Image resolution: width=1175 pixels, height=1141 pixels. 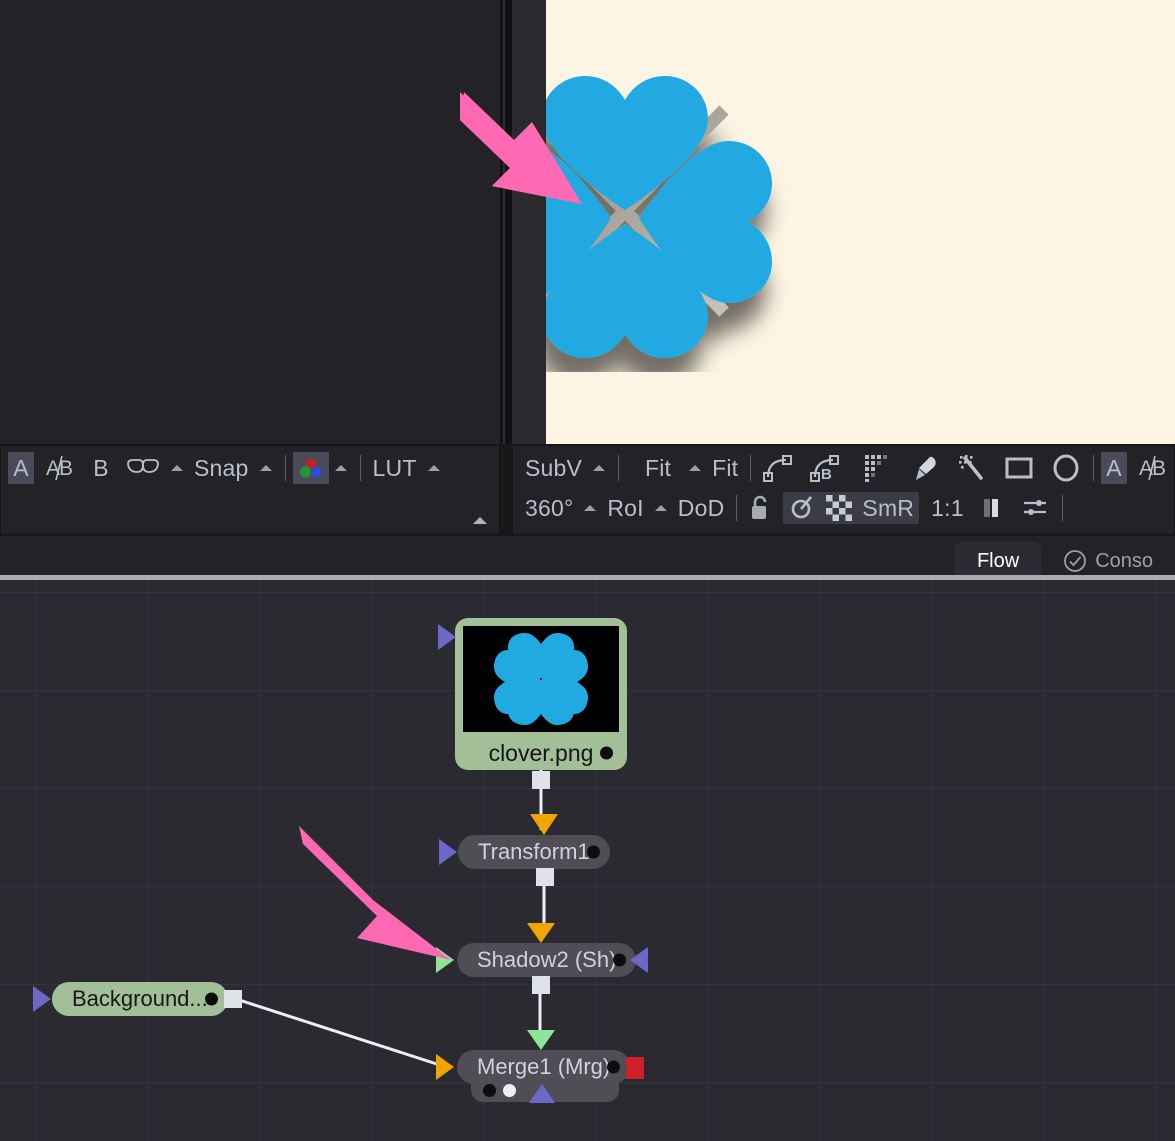 What do you see at coordinates (250, 490) in the screenshot?
I see `left-viewer-toolbar: A A B B Snap LUT` at bounding box center [250, 490].